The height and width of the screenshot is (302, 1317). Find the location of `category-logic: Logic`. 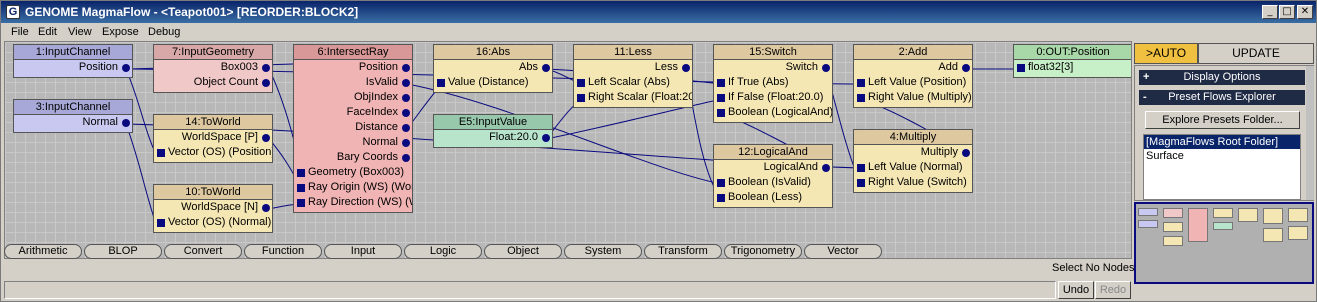

category-logic: Logic is located at coordinates (443, 251).